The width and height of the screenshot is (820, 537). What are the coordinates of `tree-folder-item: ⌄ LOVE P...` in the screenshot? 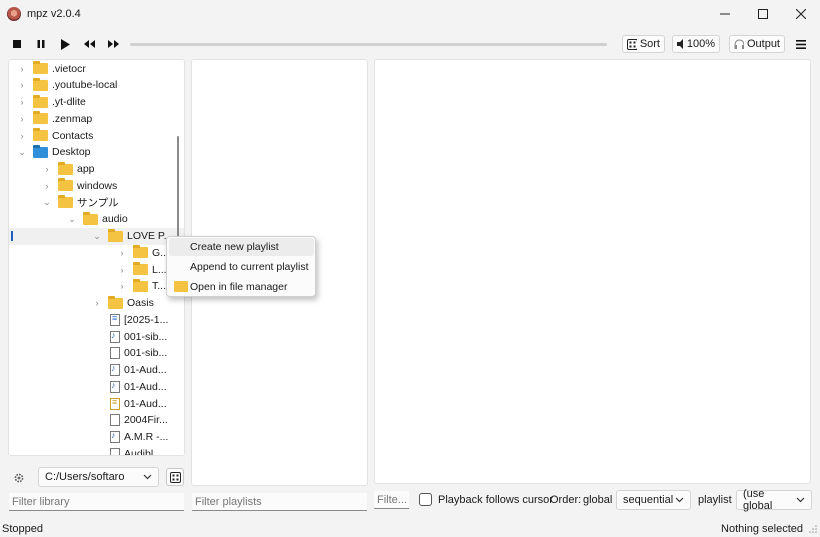 It's located at (96, 236).